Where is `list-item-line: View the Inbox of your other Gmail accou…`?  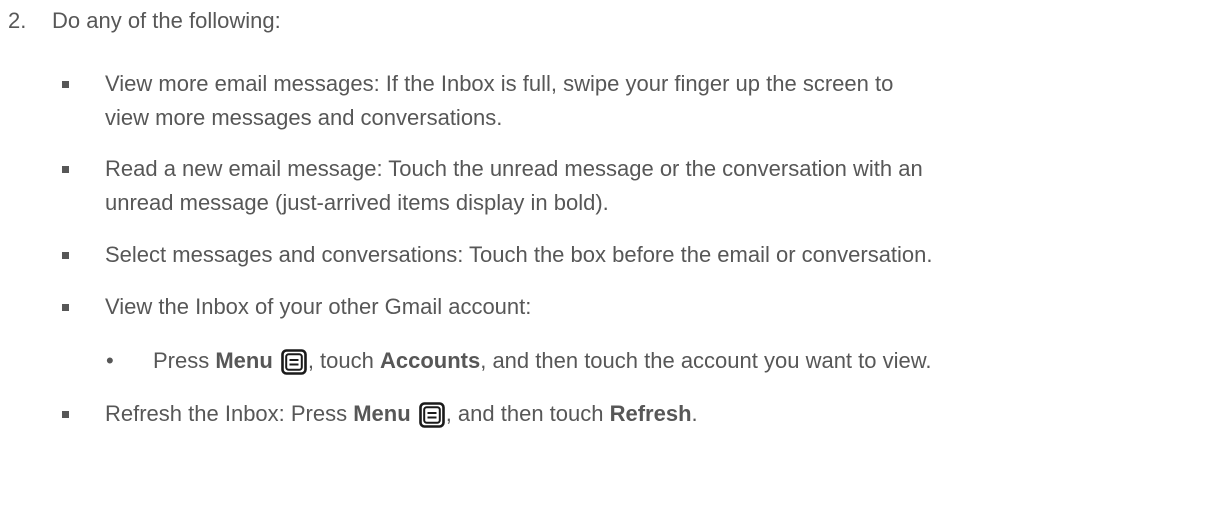
list-item-line: View the Inbox of your other Gmail accou… is located at coordinates (318, 306).